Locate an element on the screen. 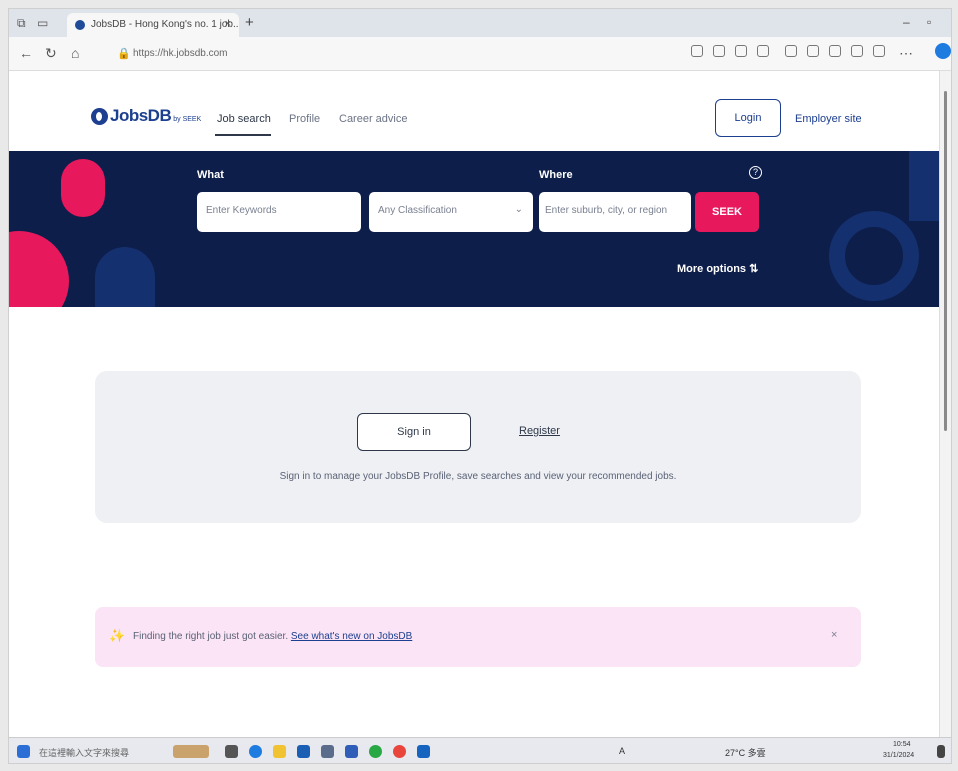 Image resolution: width=958 pixels, height=771 pixels. weather-widget-icon is located at coordinates (191, 751).